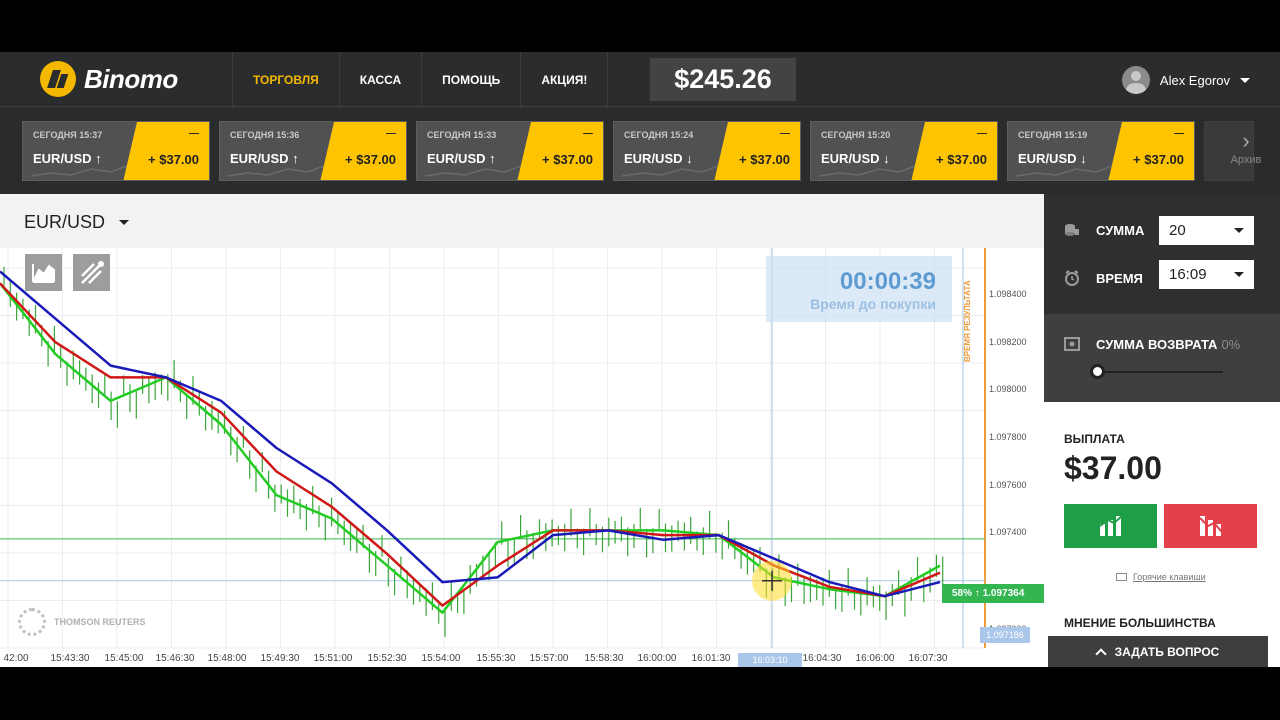 The width and height of the screenshot is (1280, 720). What do you see at coordinates (1162, 254) in the screenshot?
I see `trade-settings: СУММА 20 ВРЕМЯ 16:09` at bounding box center [1162, 254].